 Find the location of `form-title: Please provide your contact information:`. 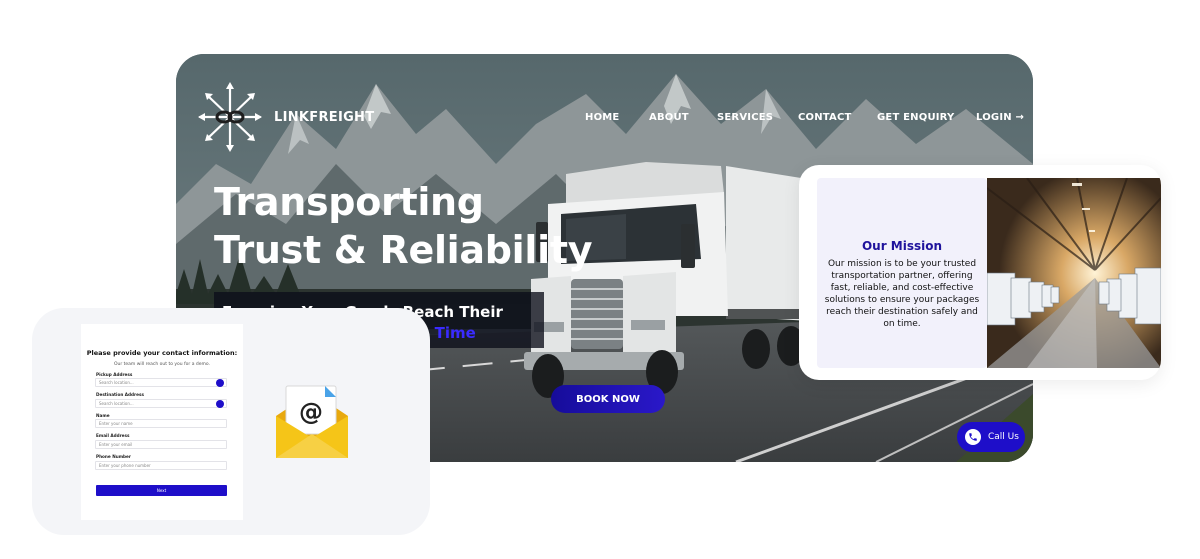

form-title: Please provide your contact information: is located at coordinates (162, 353).